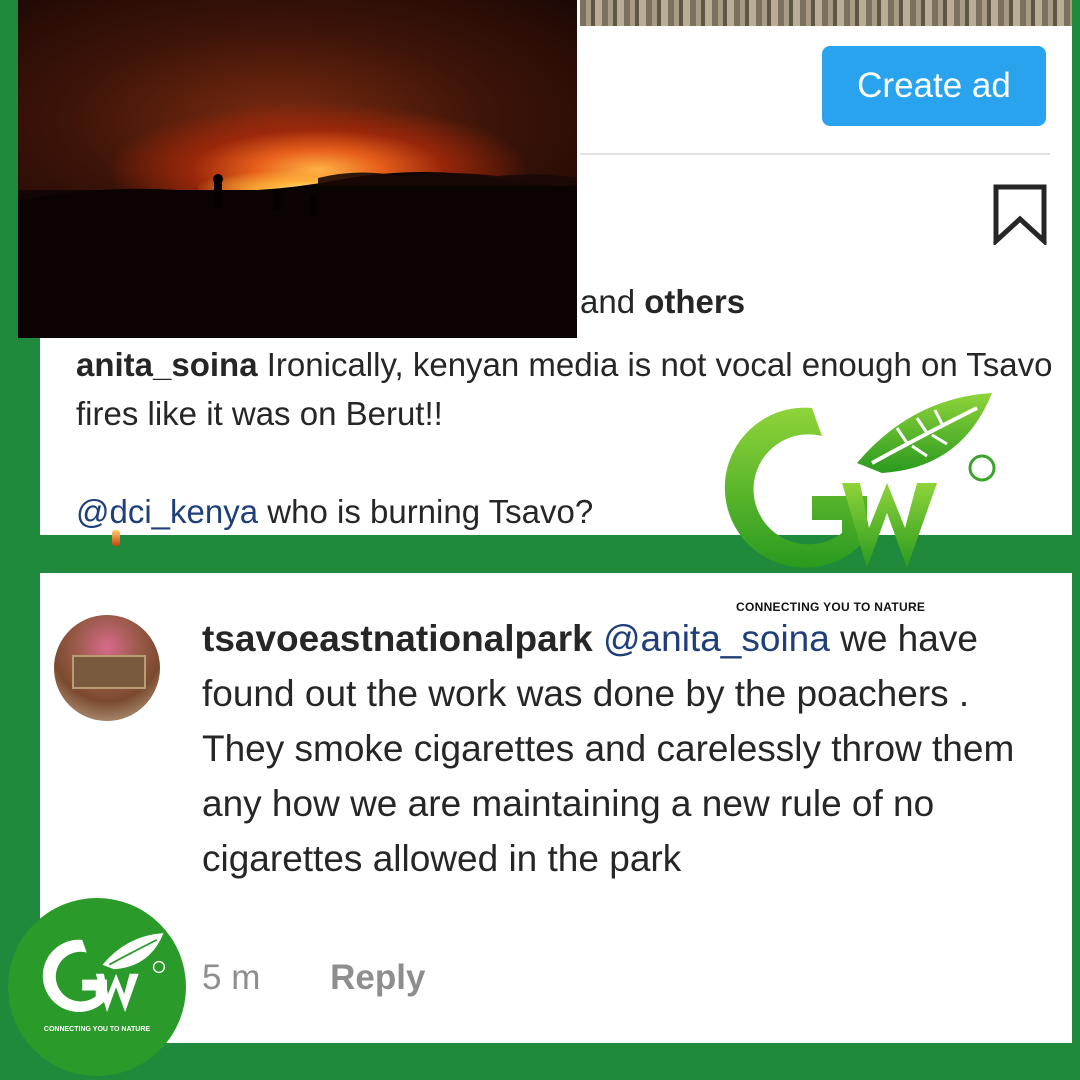  What do you see at coordinates (815, 154) in the screenshot?
I see `divider` at bounding box center [815, 154].